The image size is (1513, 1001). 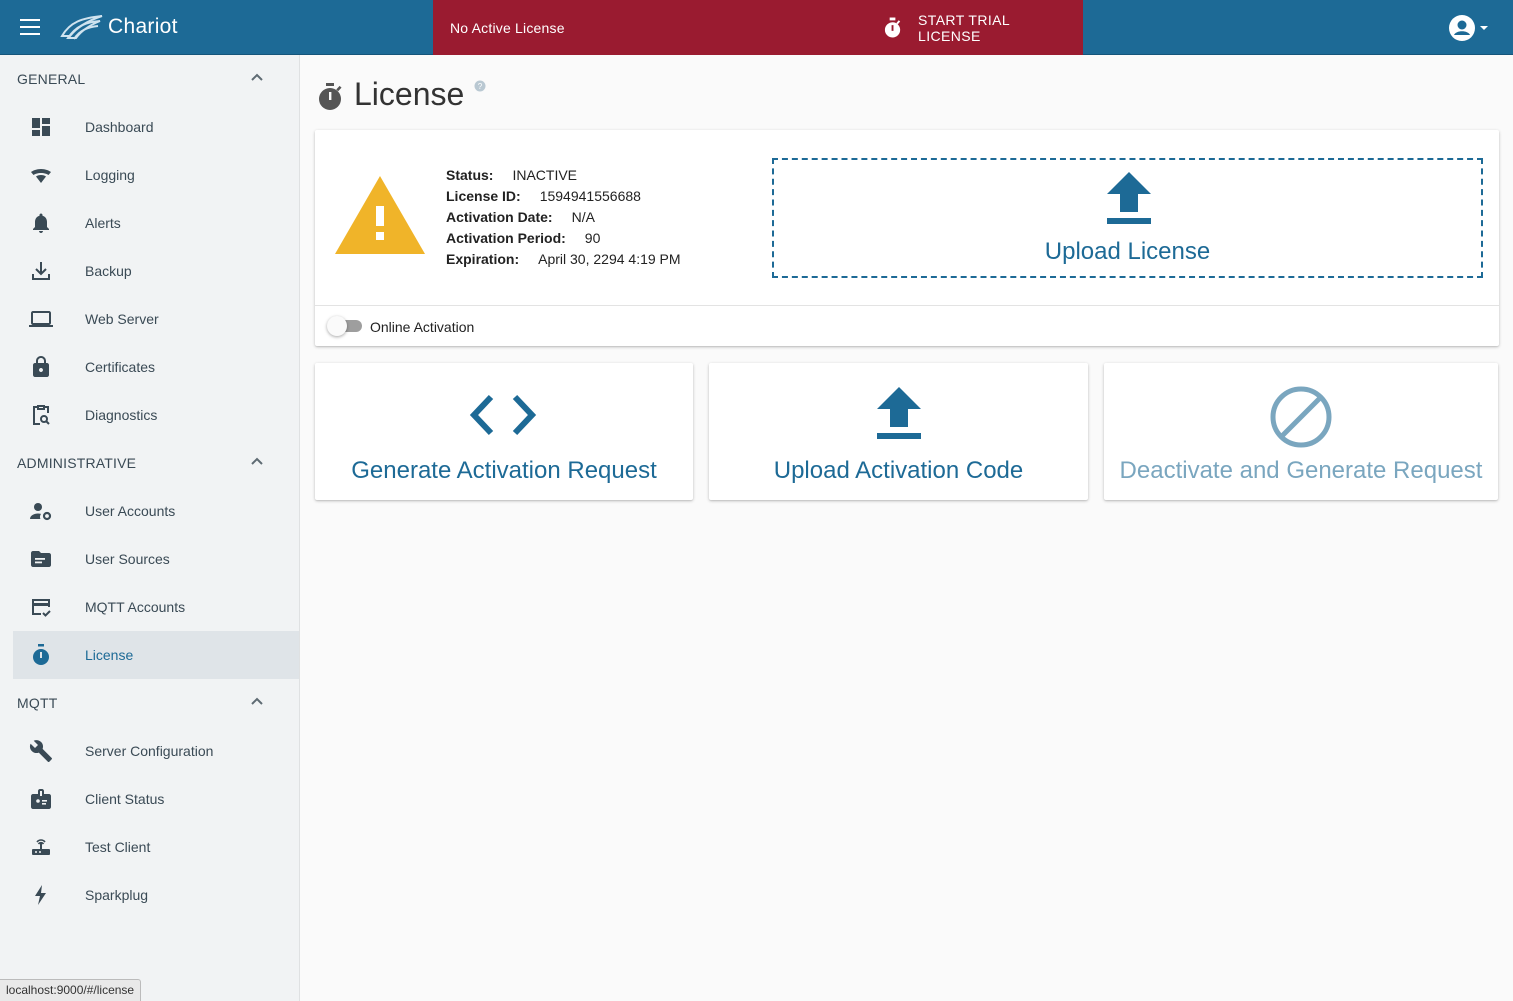 What do you see at coordinates (499, 217) in the screenshot?
I see `field-label: Activation Date:` at bounding box center [499, 217].